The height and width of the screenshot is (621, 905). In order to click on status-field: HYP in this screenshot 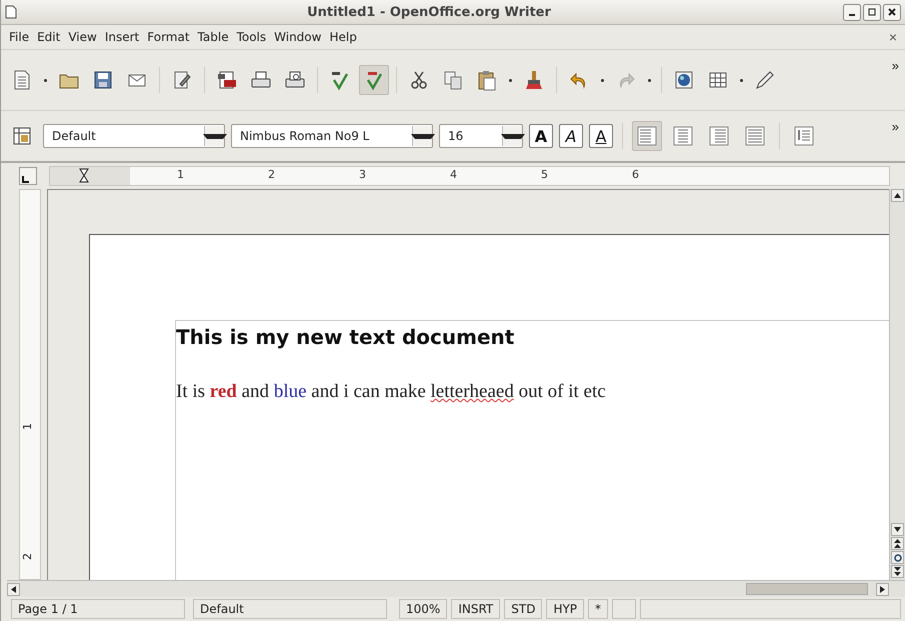, I will do `click(565, 609)`.